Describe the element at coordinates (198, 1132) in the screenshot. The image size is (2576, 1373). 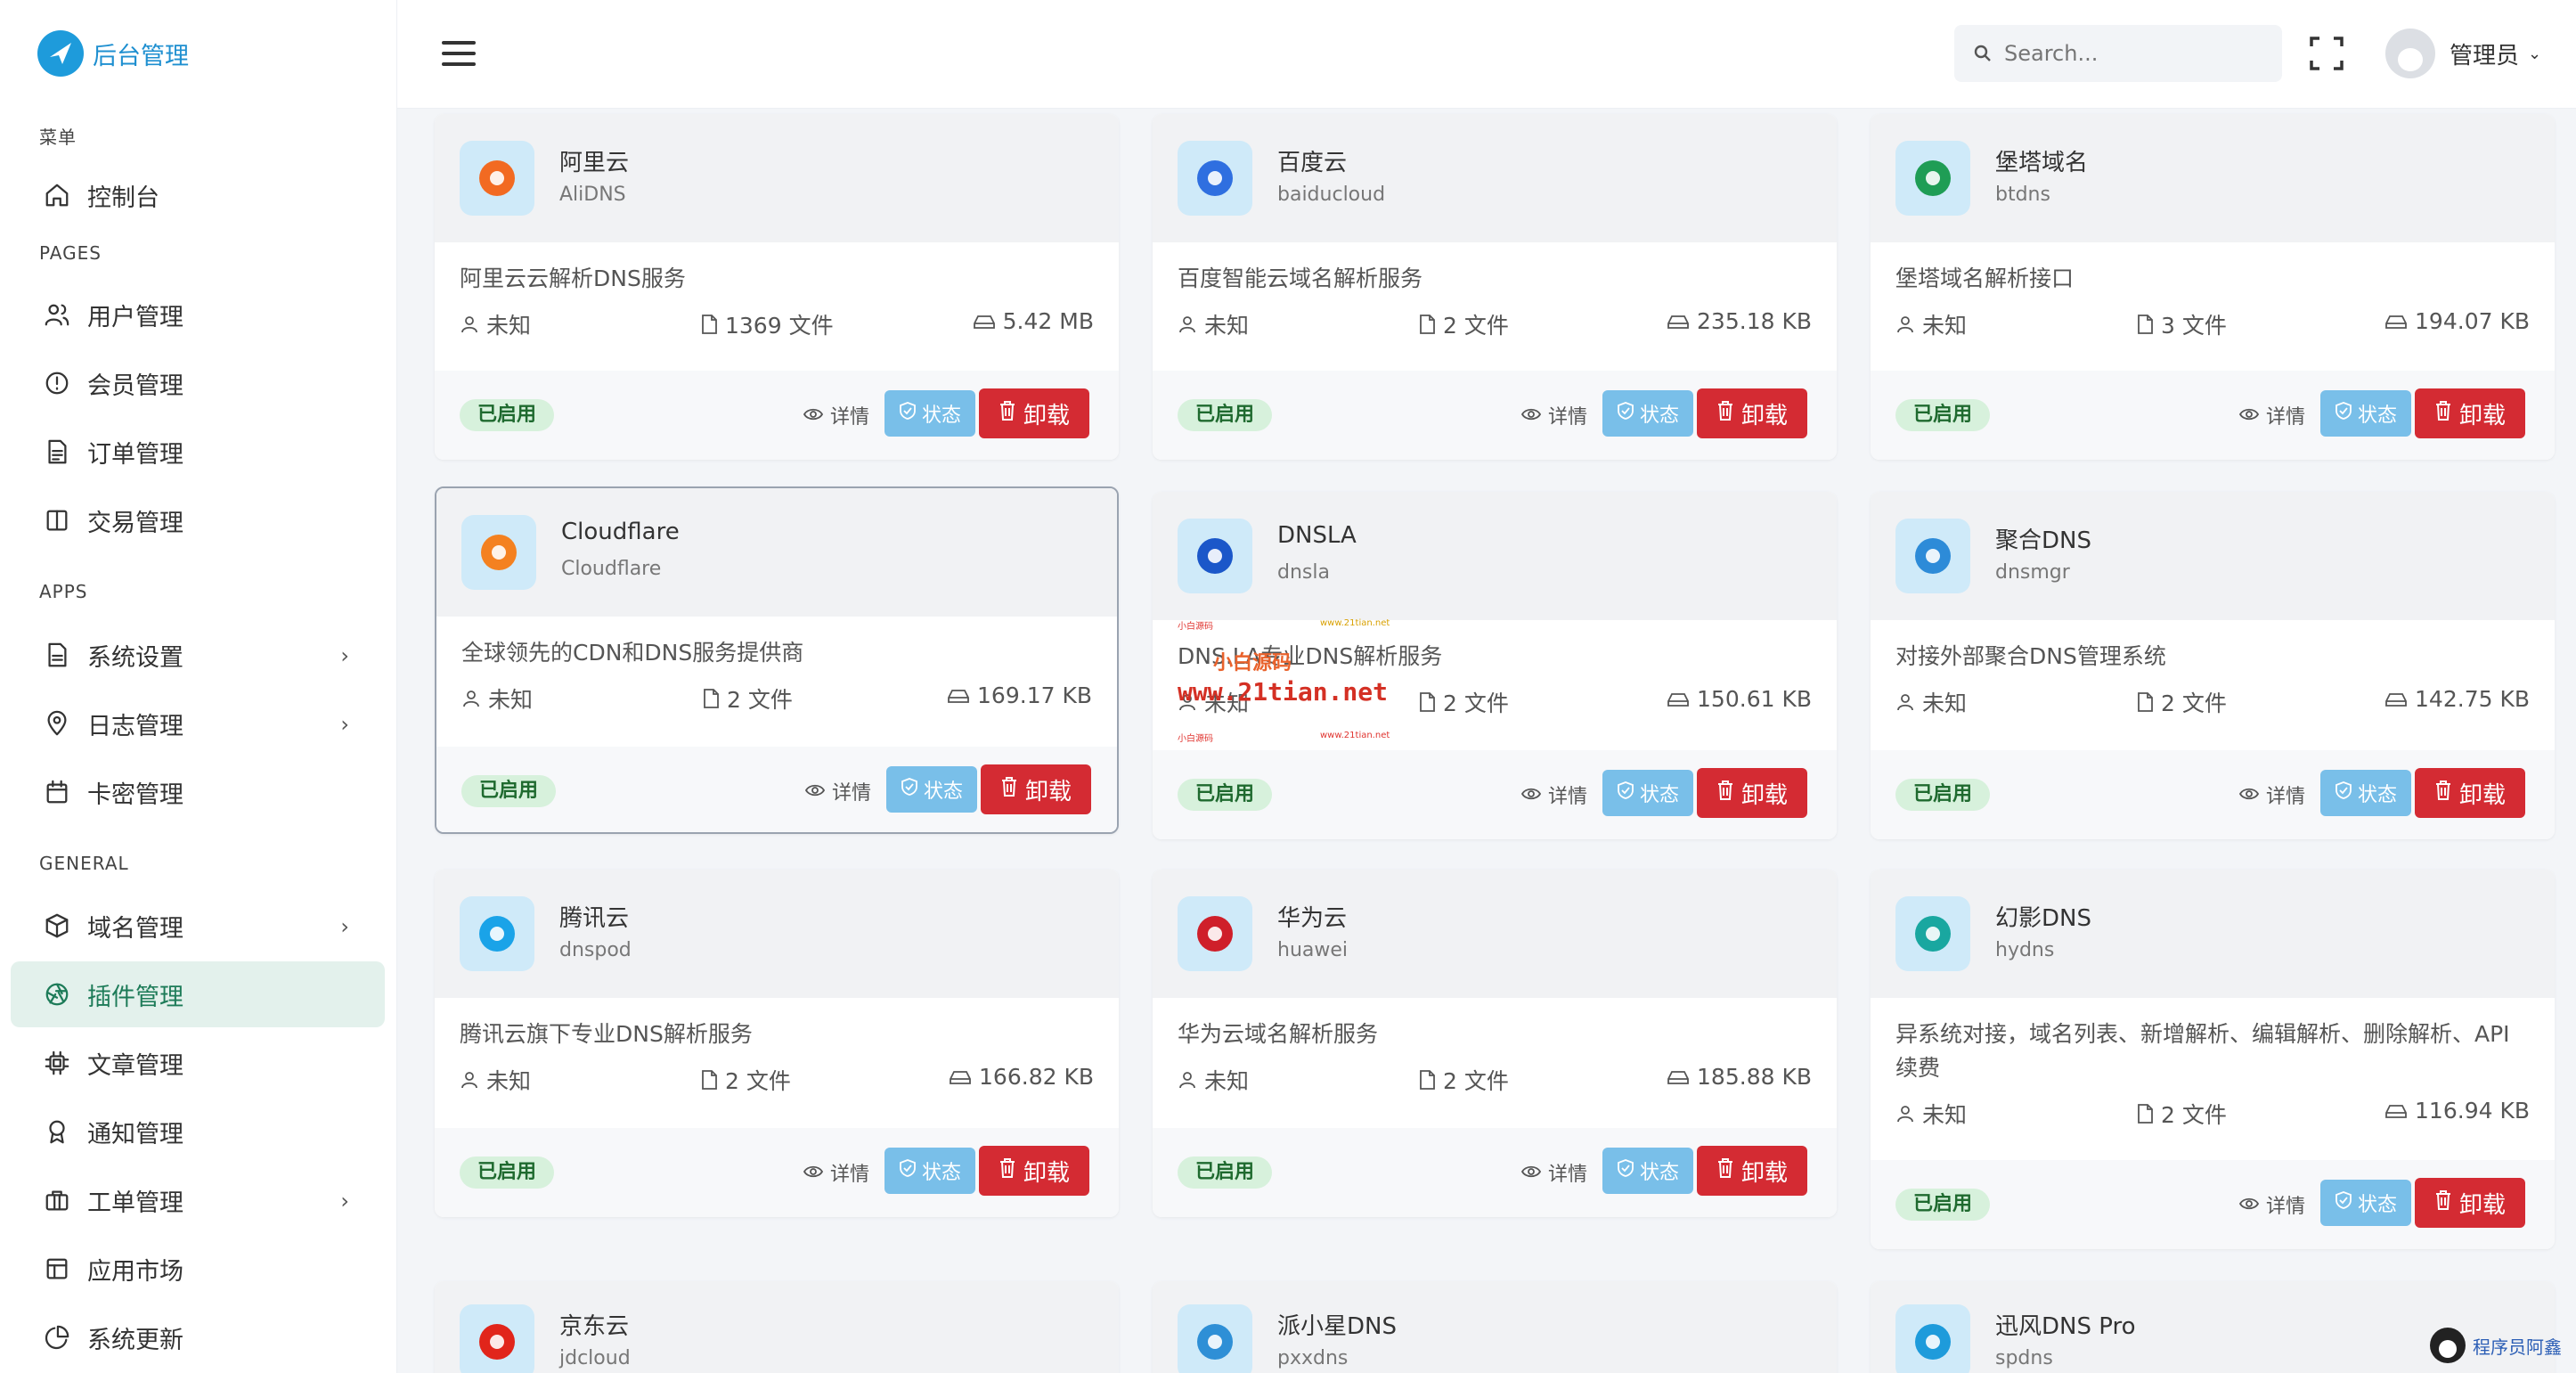
I see `sidebar-item-11: 通知管理` at that location.